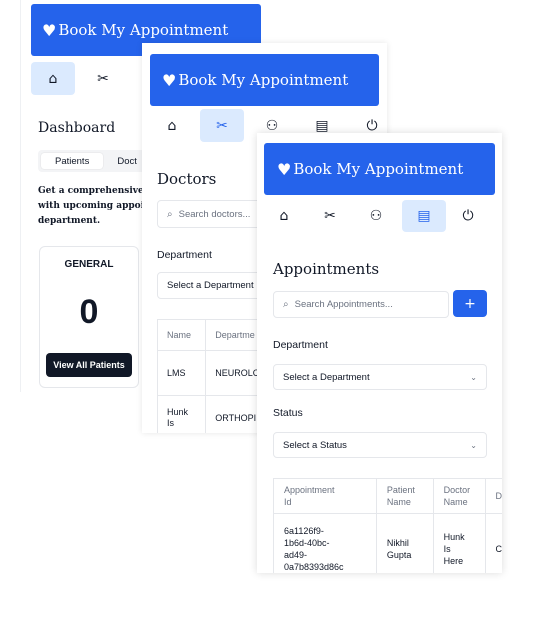  I want to click on doctor-name-cell: Hunk Is, so click(181, 414).